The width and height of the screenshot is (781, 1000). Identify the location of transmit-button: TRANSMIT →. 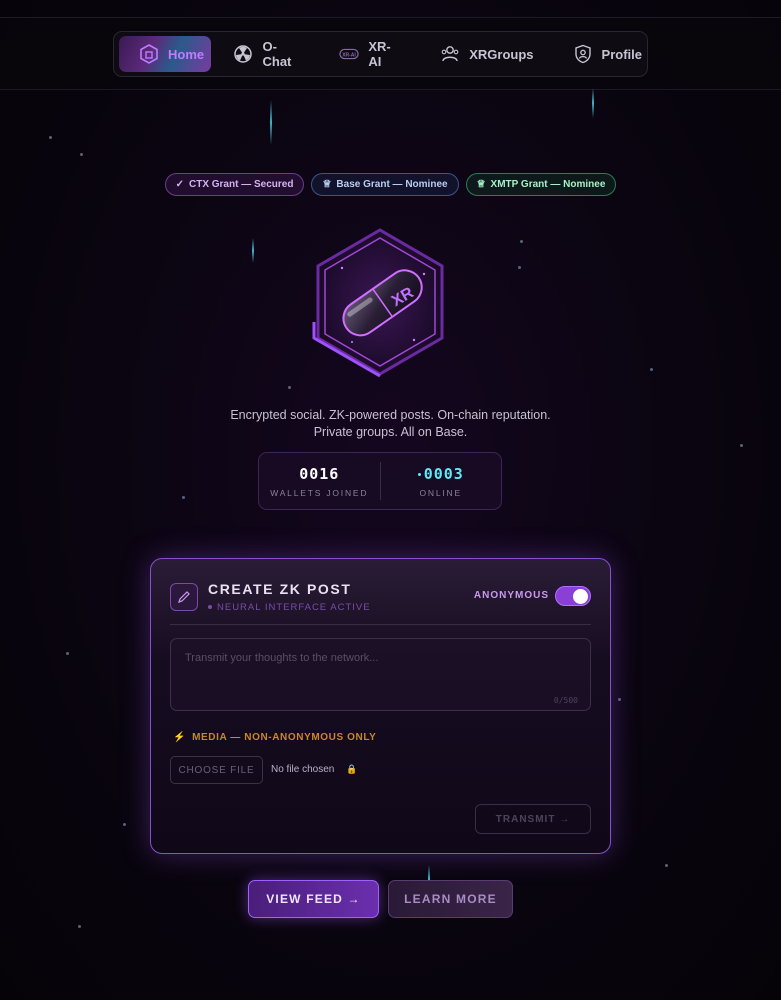
(533, 819).